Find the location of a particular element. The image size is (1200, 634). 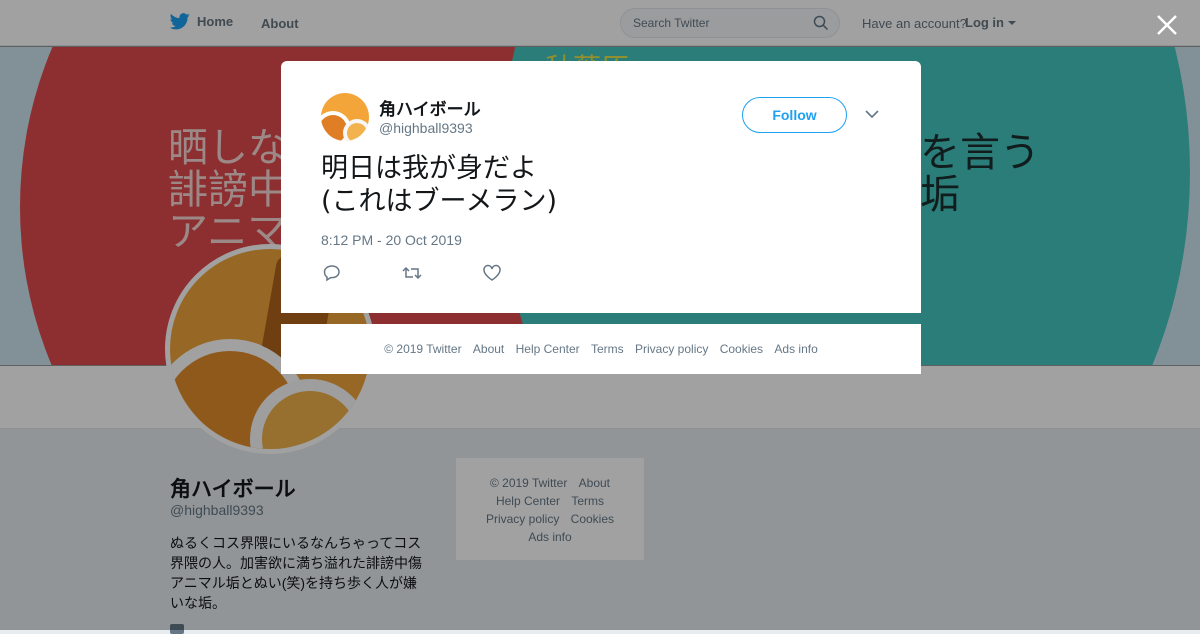

follow-button: Follow is located at coordinates (794, 115).